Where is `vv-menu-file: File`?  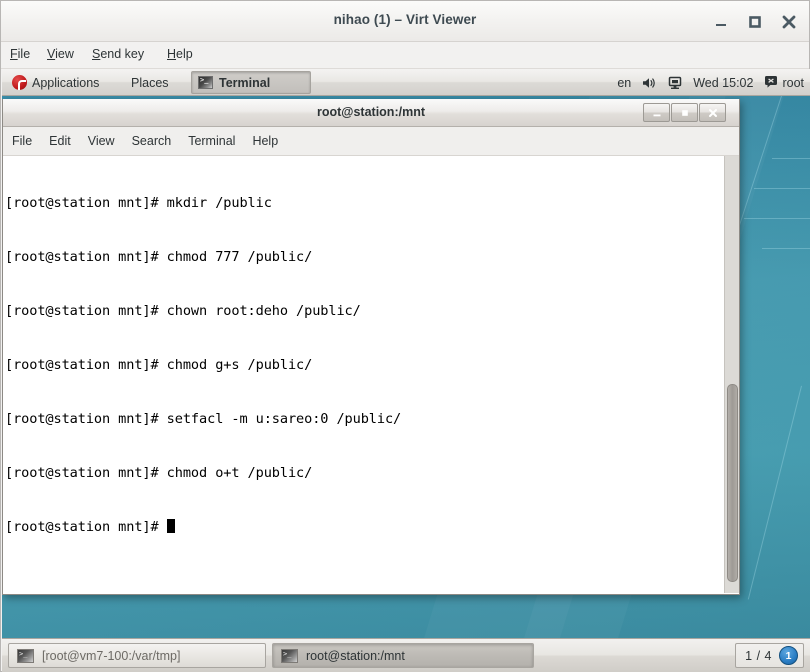 vv-menu-file: File is located at coordinates (20, 54).